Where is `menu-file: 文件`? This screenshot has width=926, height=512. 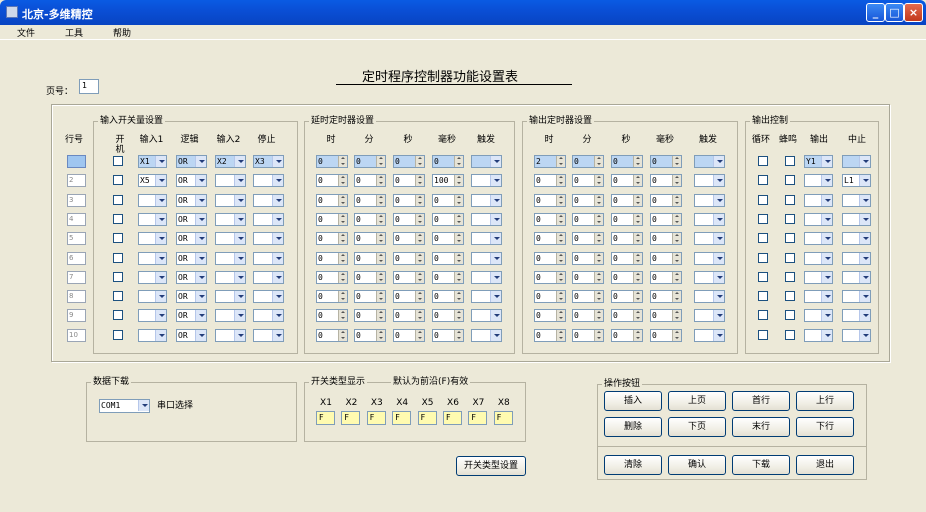
menu-file: 文件 is located at coordinates (26, 32).